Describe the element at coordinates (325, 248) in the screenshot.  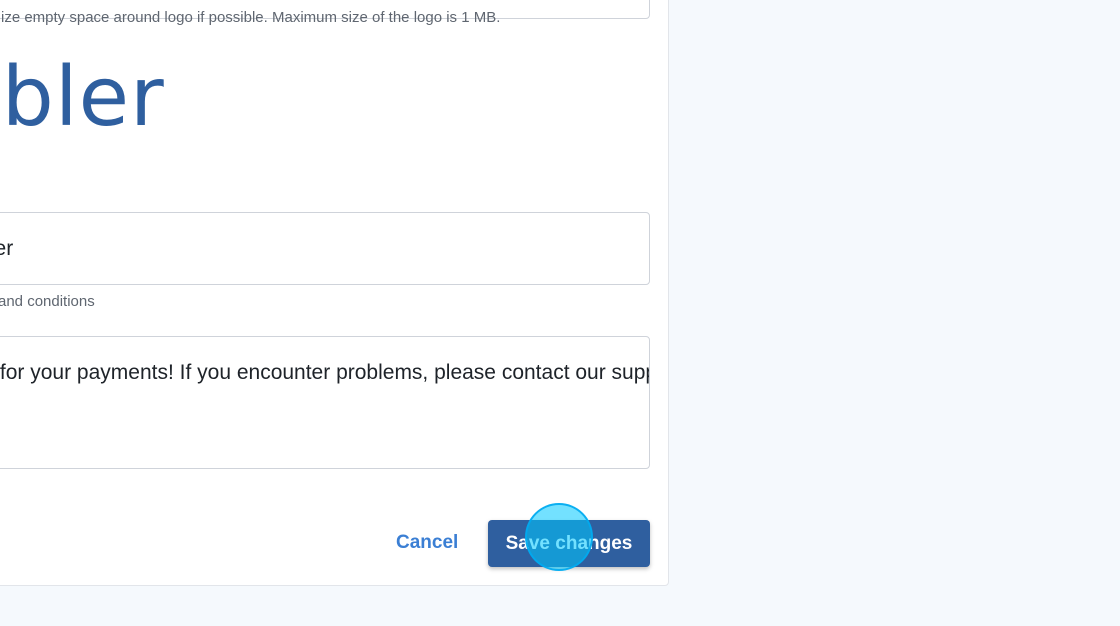
I see `company-name-input: Tabler` at that location.